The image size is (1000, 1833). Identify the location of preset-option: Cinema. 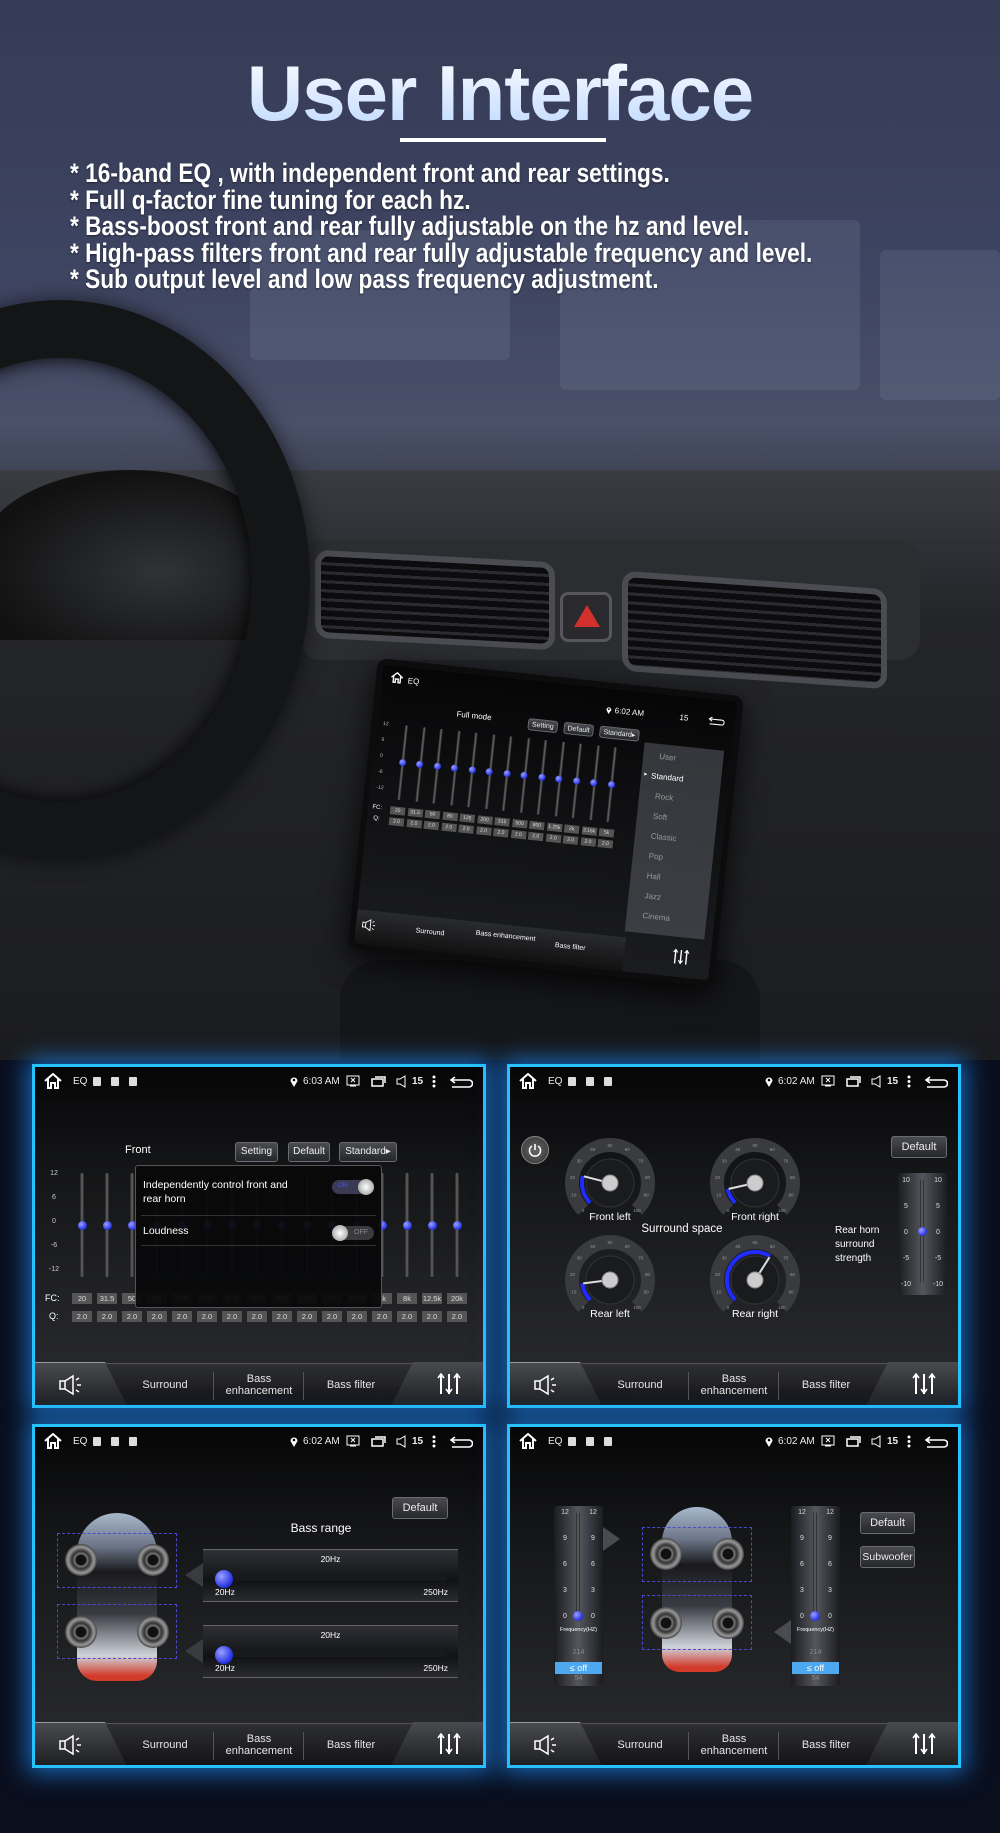
(656, 917).